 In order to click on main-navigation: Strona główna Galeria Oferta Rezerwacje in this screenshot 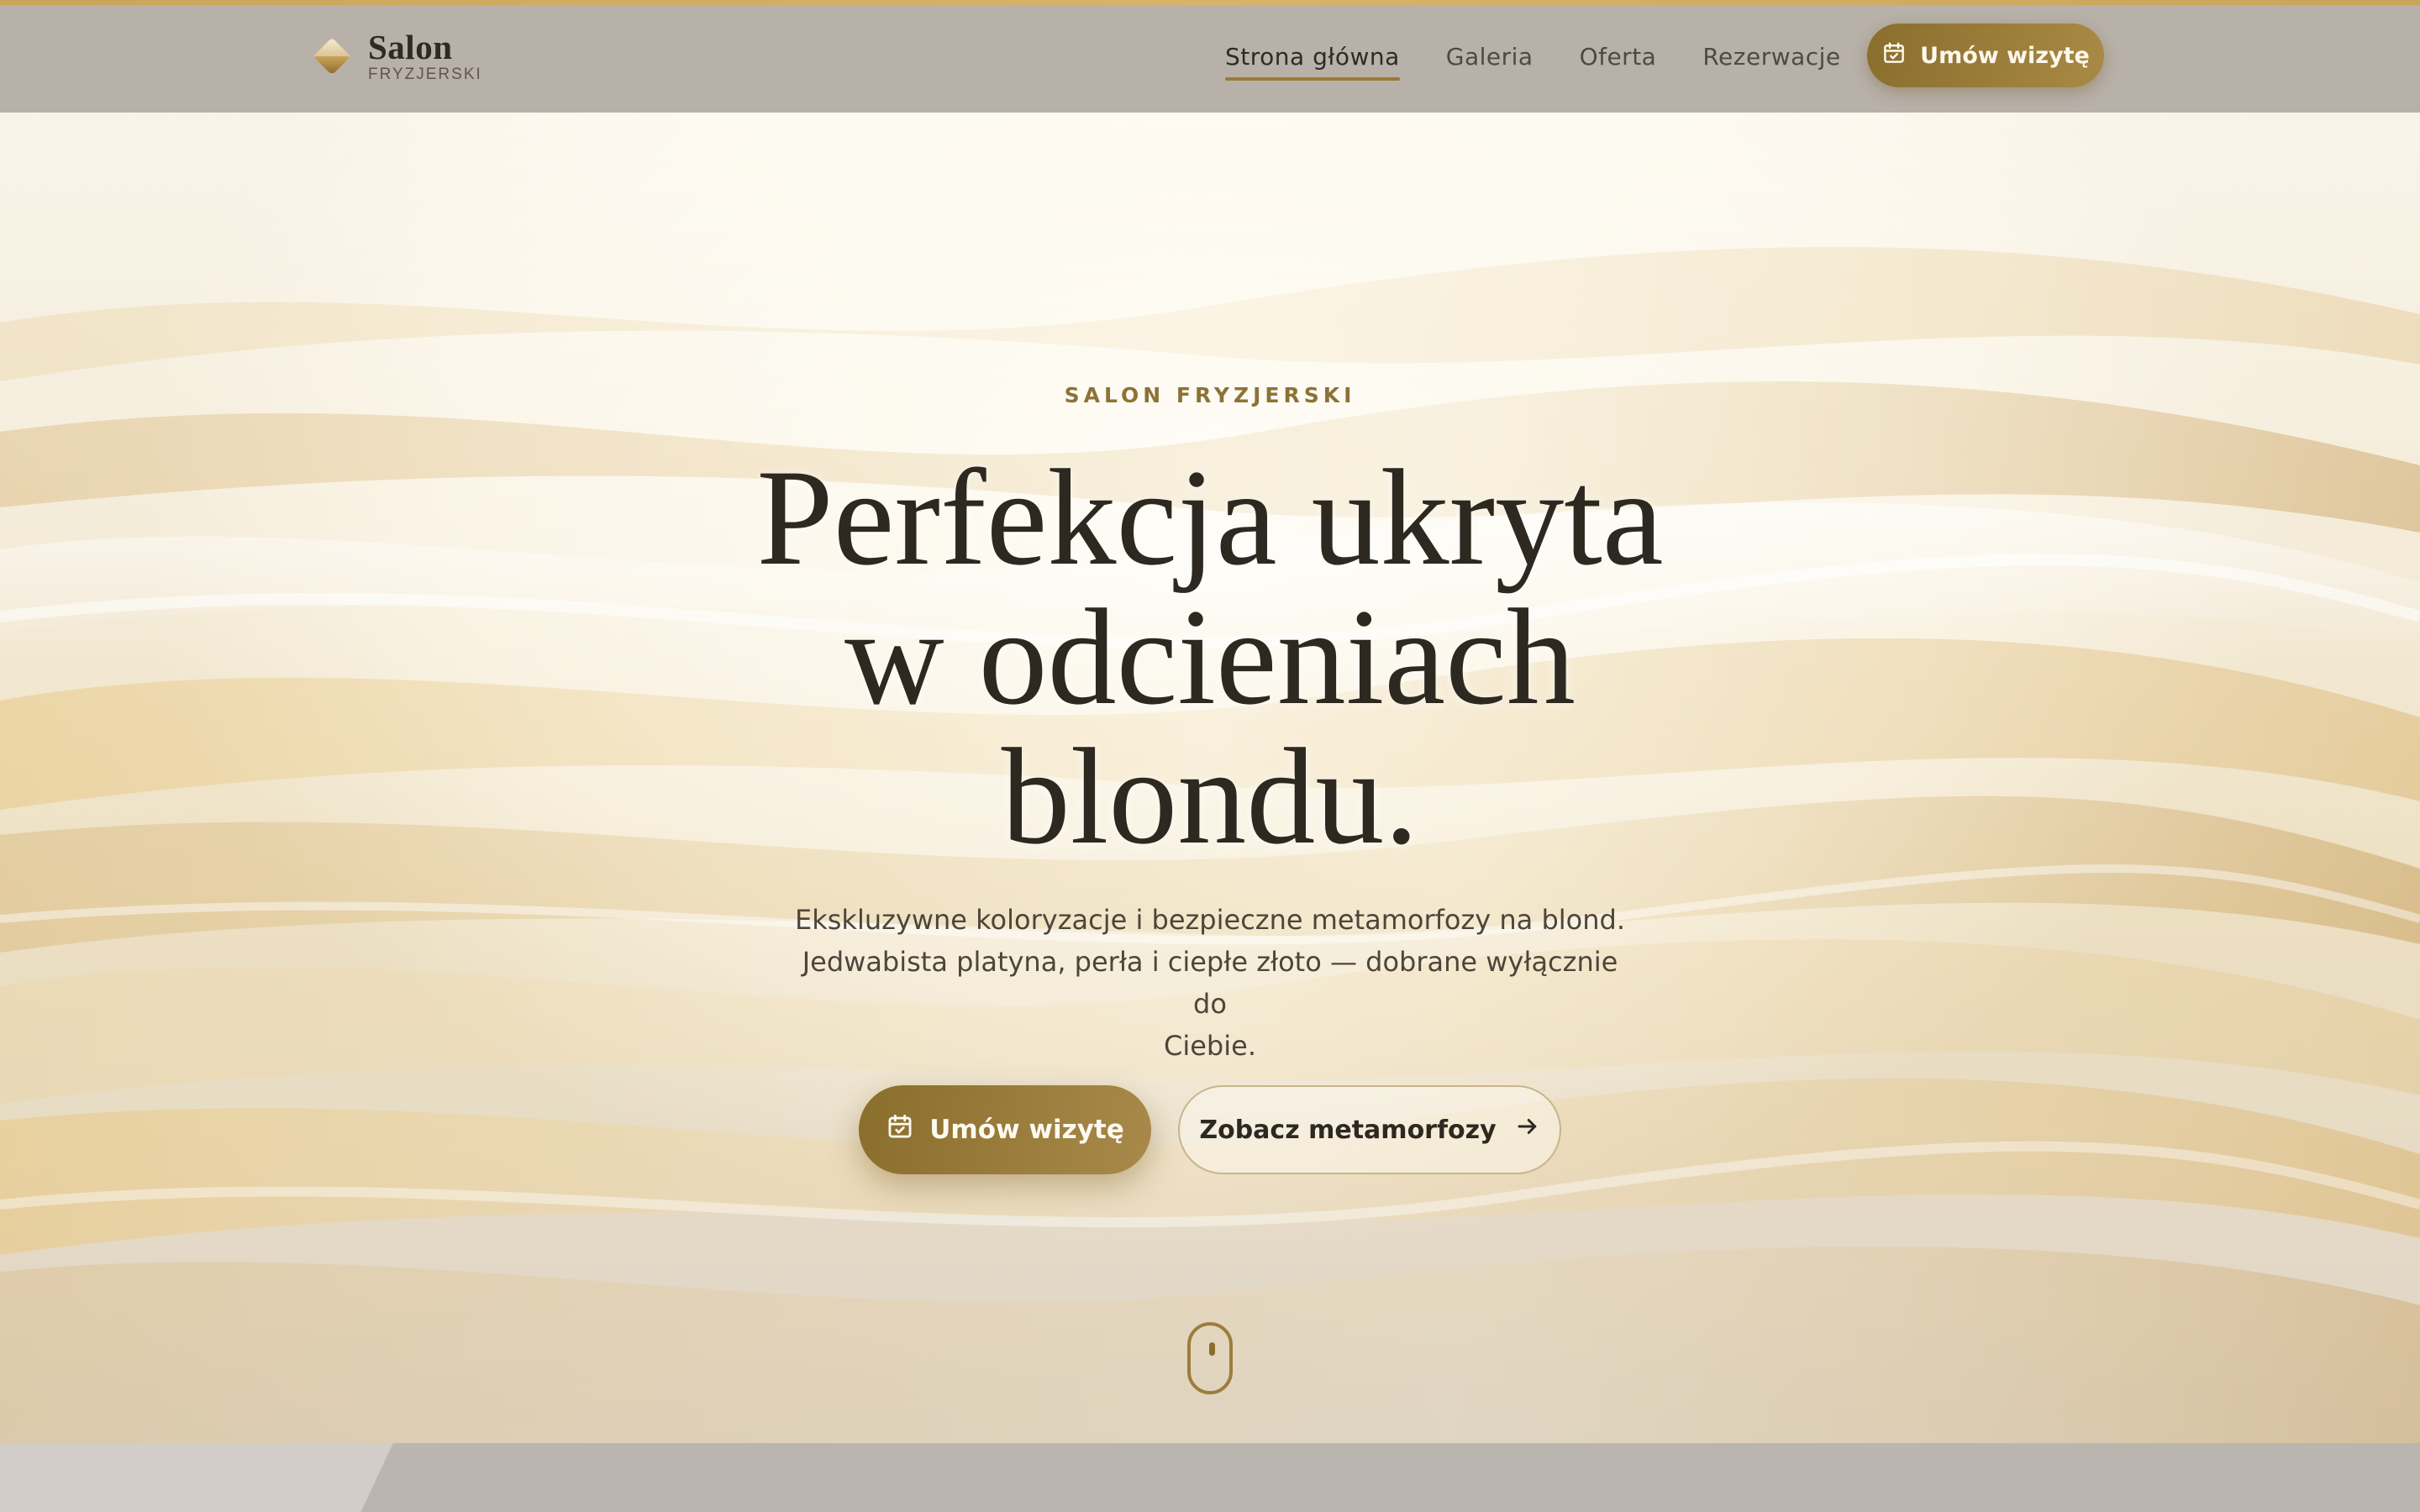, I will do `click(1556, 57)`.